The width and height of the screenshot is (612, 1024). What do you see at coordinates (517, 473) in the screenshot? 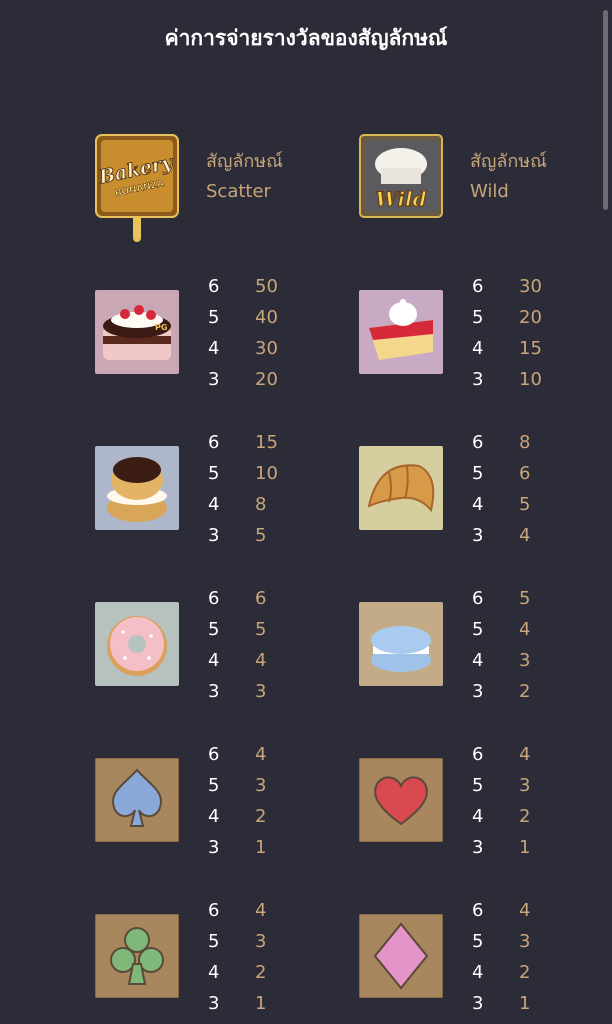
I see `pay-row: 56` at bounding box center [517, 473].